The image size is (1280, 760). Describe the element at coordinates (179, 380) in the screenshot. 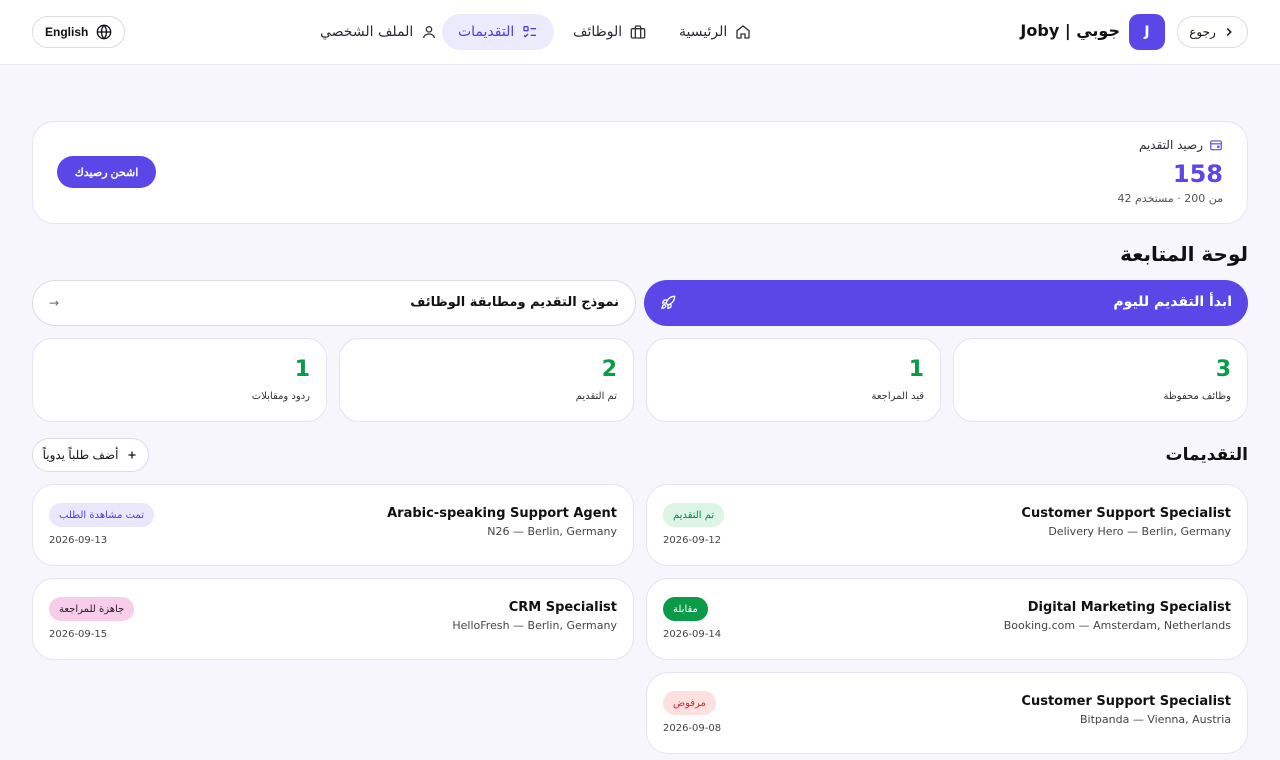

I see `stat-responses-interviews: 1 ردود ومقابلات` at that location.